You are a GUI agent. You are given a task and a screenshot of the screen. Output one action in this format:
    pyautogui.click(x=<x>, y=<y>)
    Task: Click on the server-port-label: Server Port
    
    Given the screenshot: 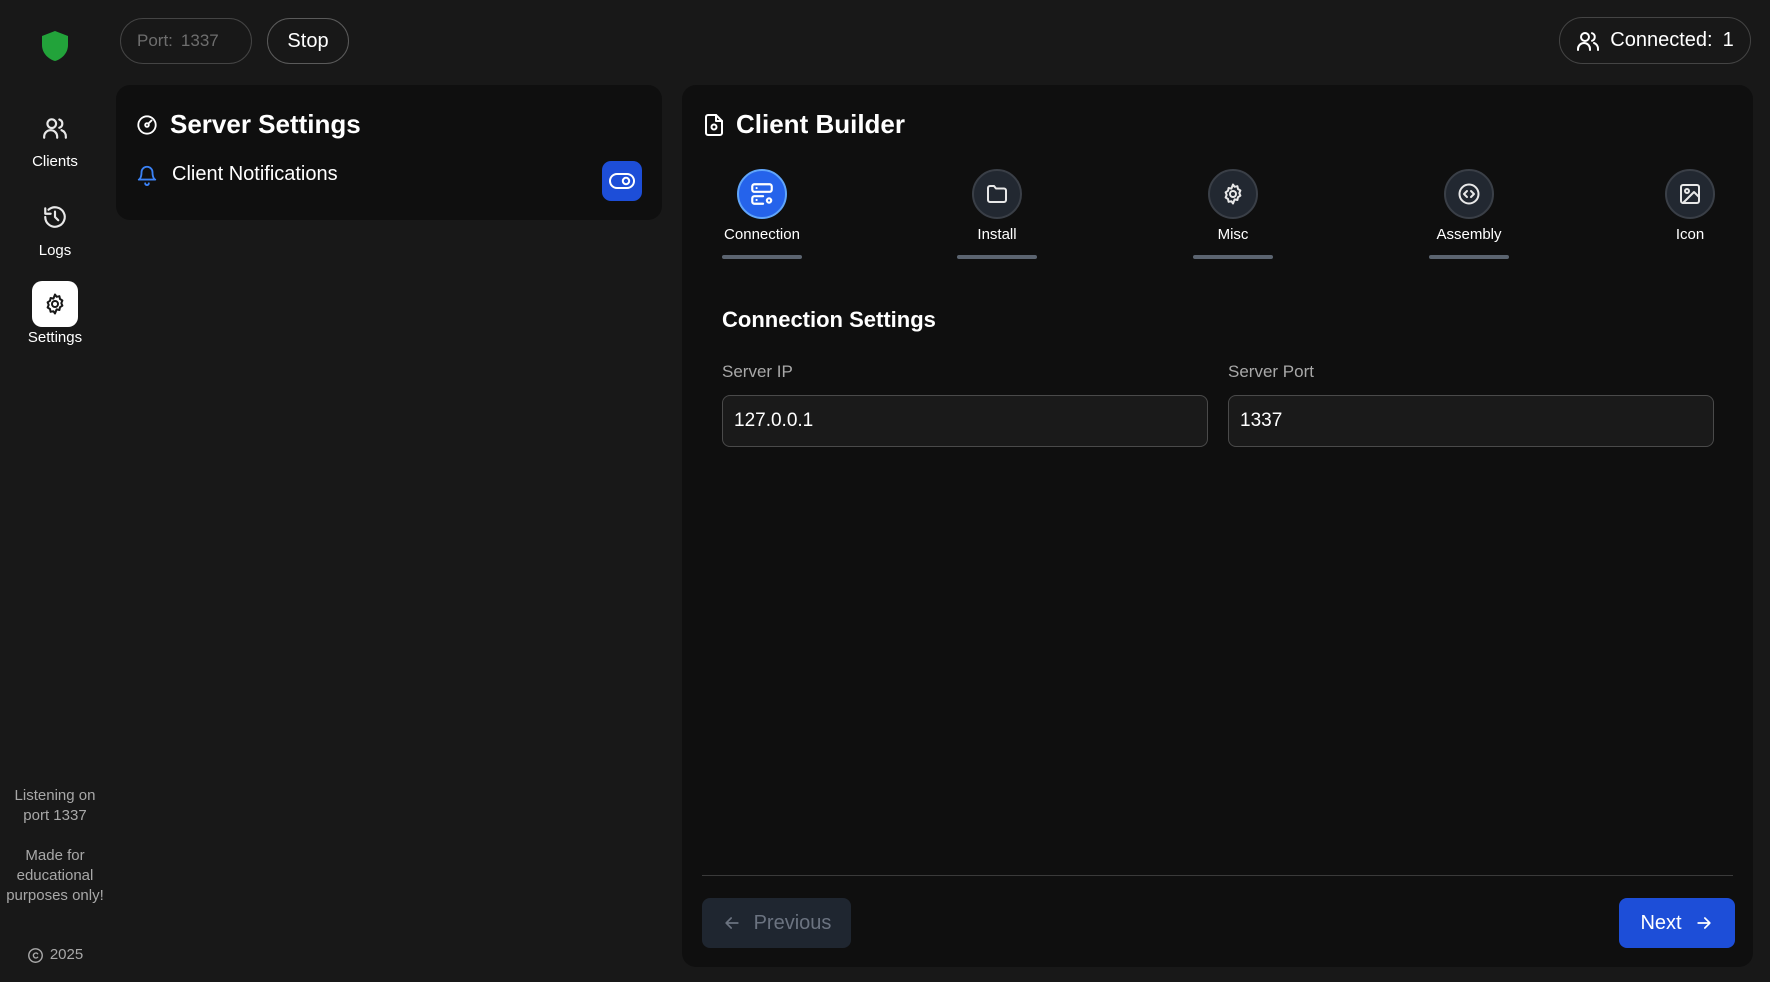 What is the action you would take?
    pyautogui.click(x=1271, y=371)
    